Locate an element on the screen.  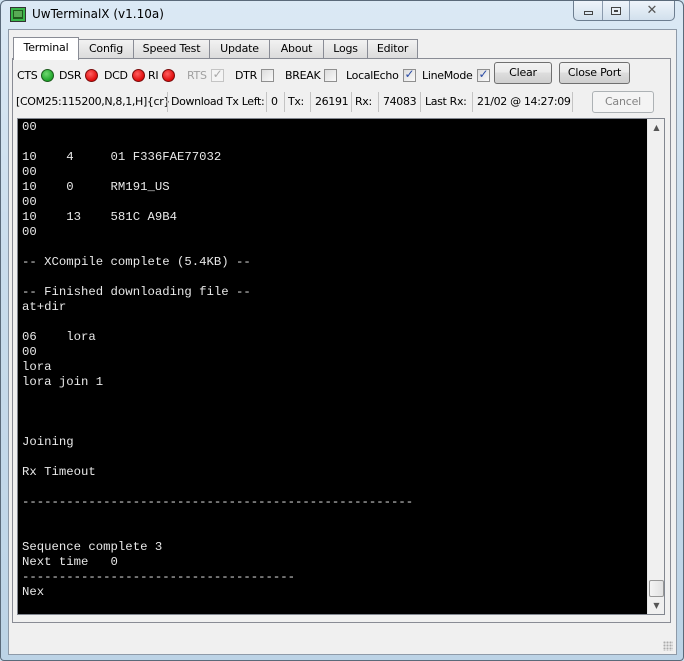
cts-label: CTS is located at coordinates (27, 75).